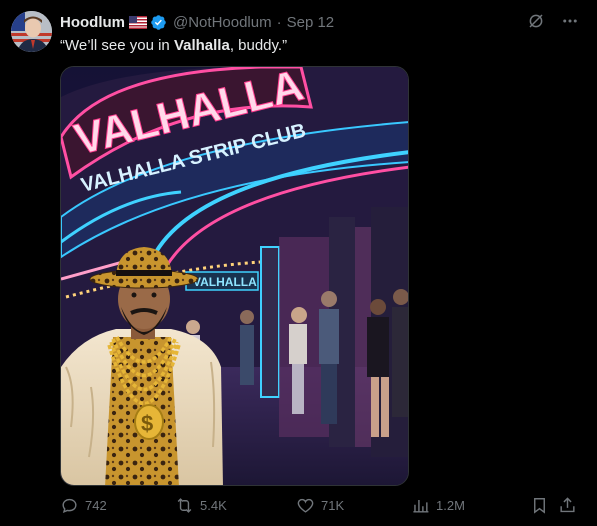  Describe the element at coordinates (147, 423) in the screenshot. I see `chain-pendant-symbol: $` at that location.